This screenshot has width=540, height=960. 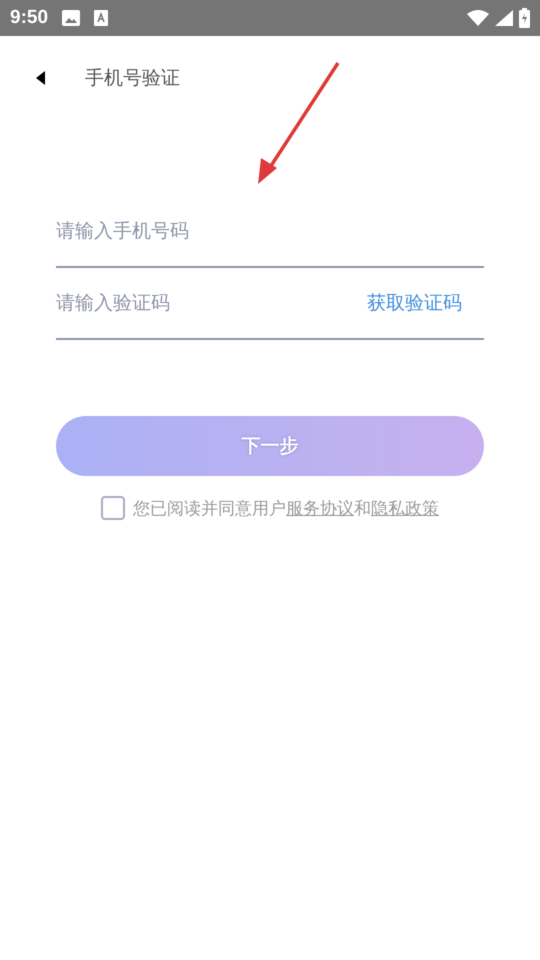 I want to click on status-time: 9:50, so click(x=29, y=18).